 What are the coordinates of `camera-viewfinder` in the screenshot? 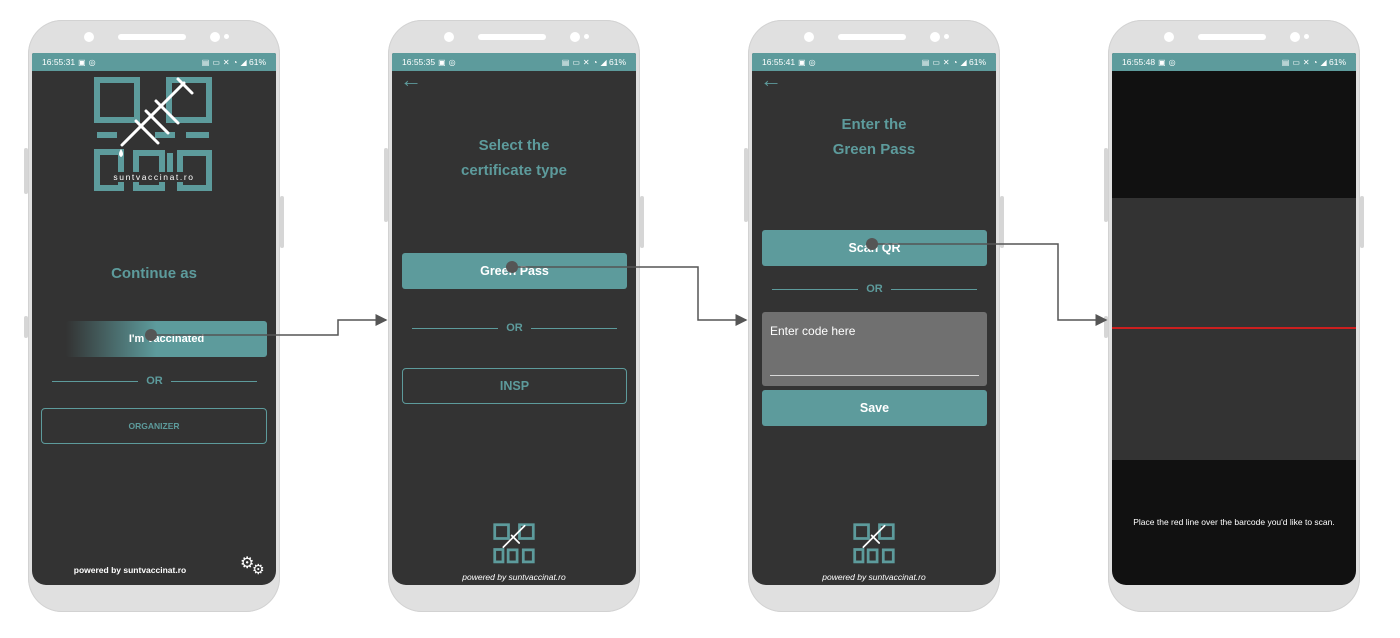 It's located at (1234, 329).